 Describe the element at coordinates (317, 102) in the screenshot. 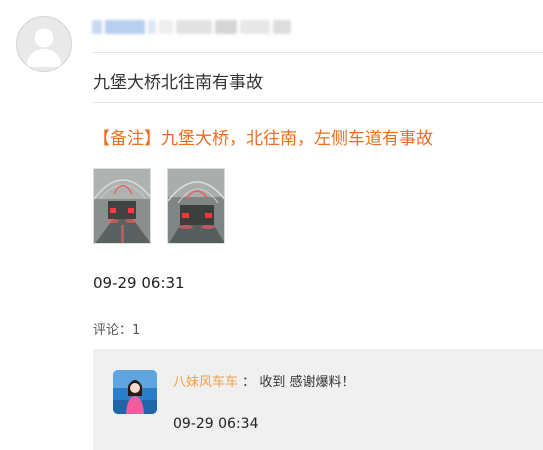

I see `title-divider` at that location.